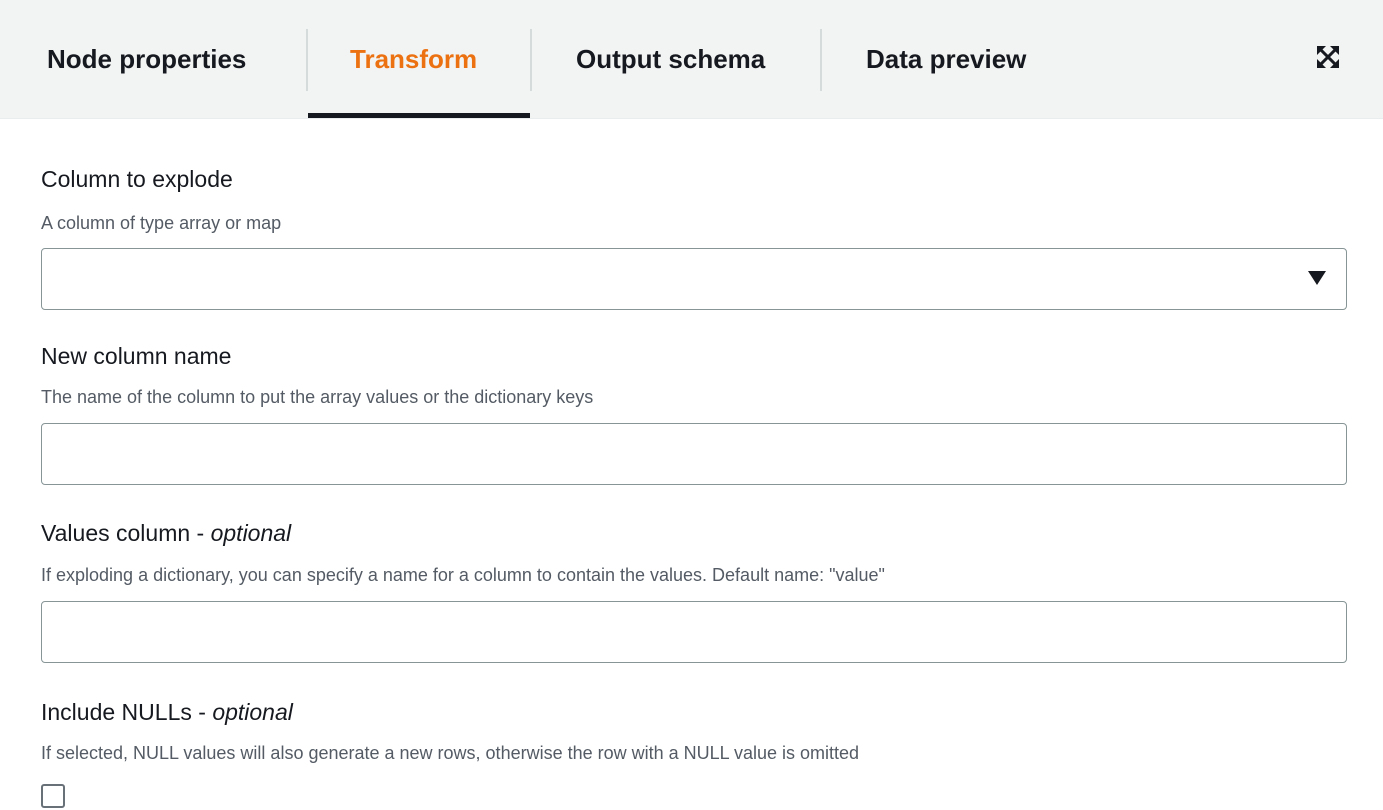  Describe the element at coordinates (419, 115) in the screenshot. I see `active-tab-indicator` at that location.